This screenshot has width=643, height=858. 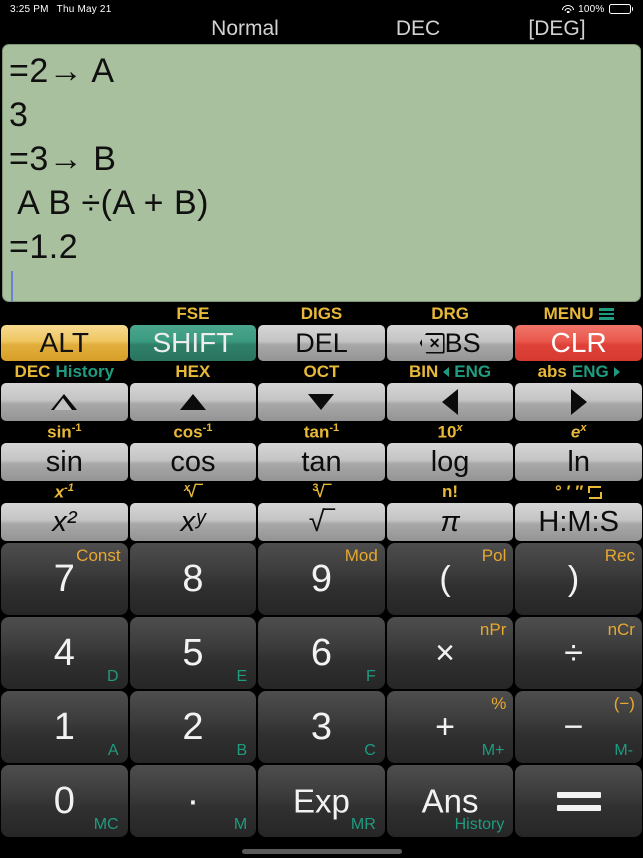 I want to click on keypad-row-789: 7 Const 8 9 Mod ( Pol ) Rec, so click(x=321, y=579).